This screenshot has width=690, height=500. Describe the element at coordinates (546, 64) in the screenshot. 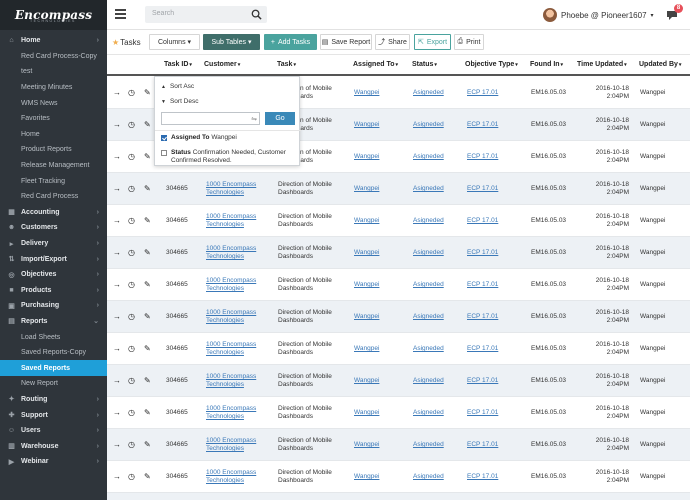

I see `column-header: Found In▾` at that location.